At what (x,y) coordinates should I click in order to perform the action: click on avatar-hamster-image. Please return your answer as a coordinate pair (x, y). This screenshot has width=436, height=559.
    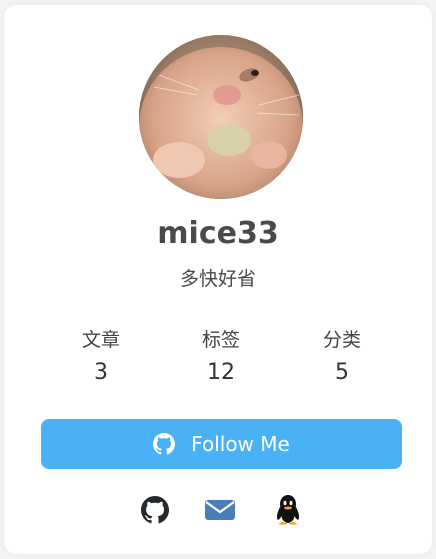
    Looking at the image, I should click on (221, 117).